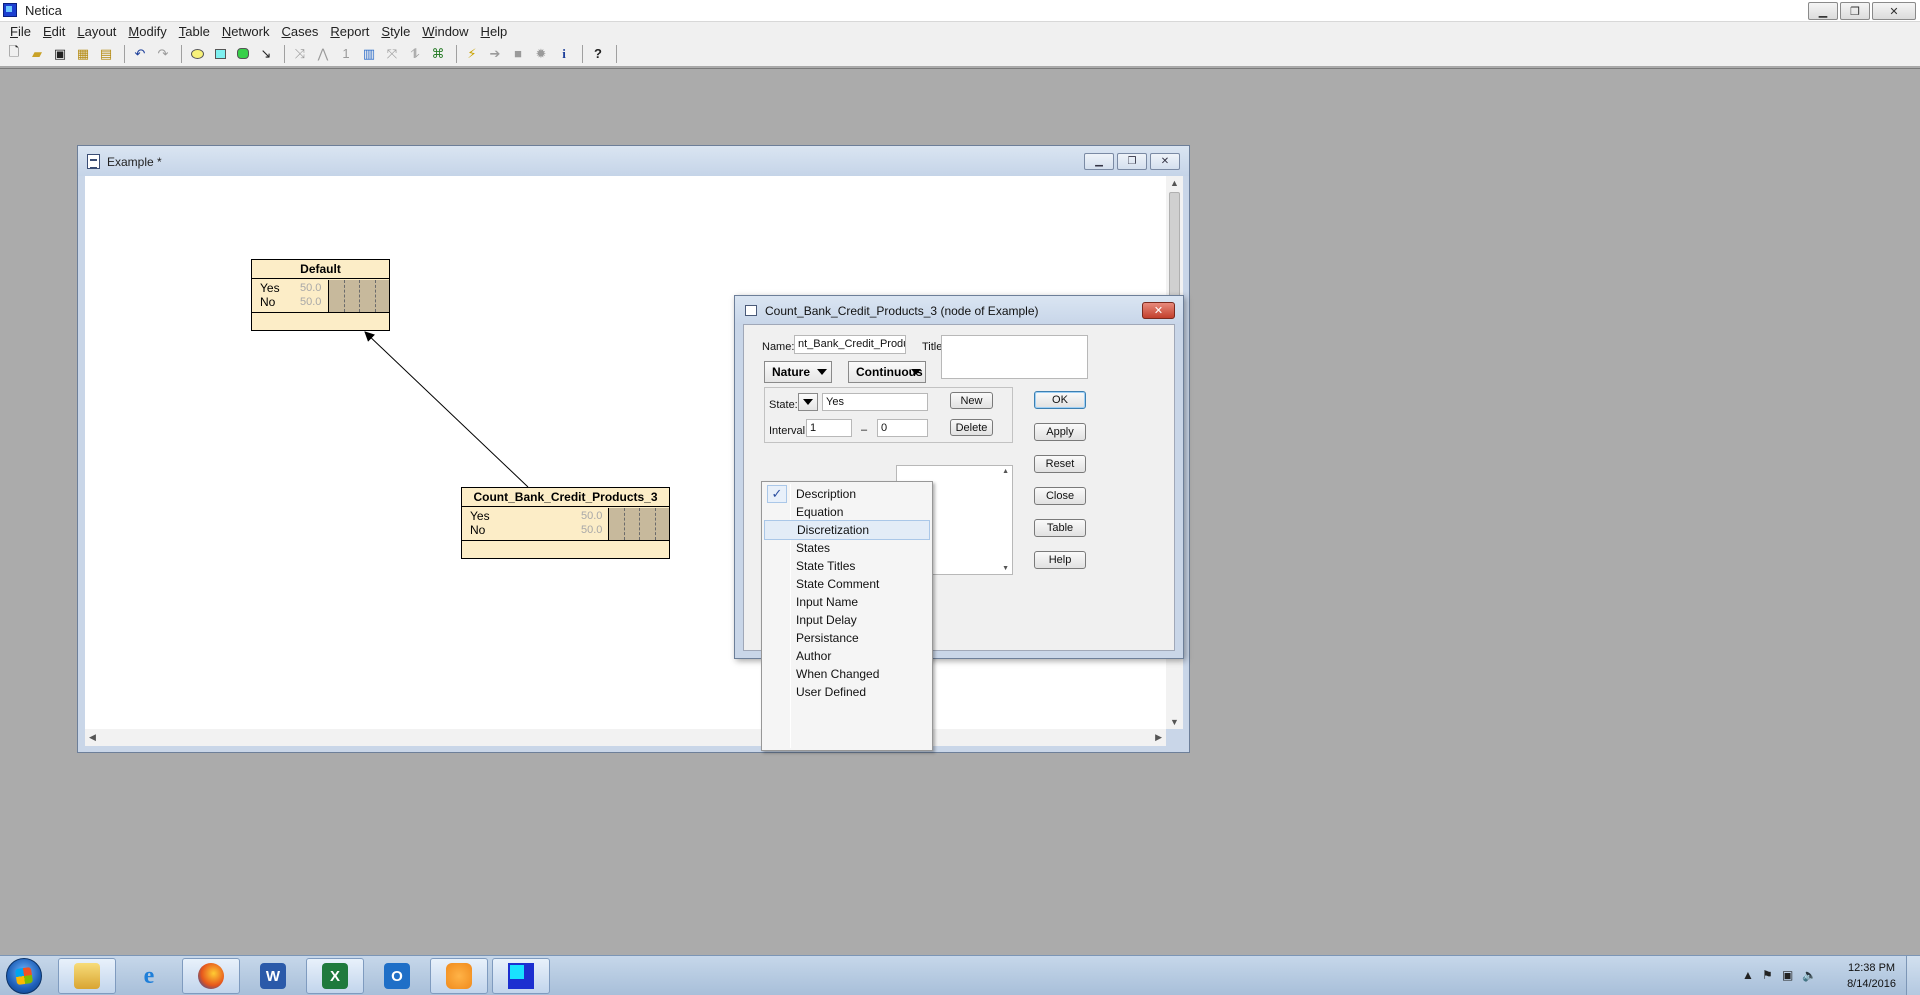 The image size is (1920, 995). Describe the element at coordinates (495, 54) in the screenshot. I see `arrow-right-icon: ➔` at that location.